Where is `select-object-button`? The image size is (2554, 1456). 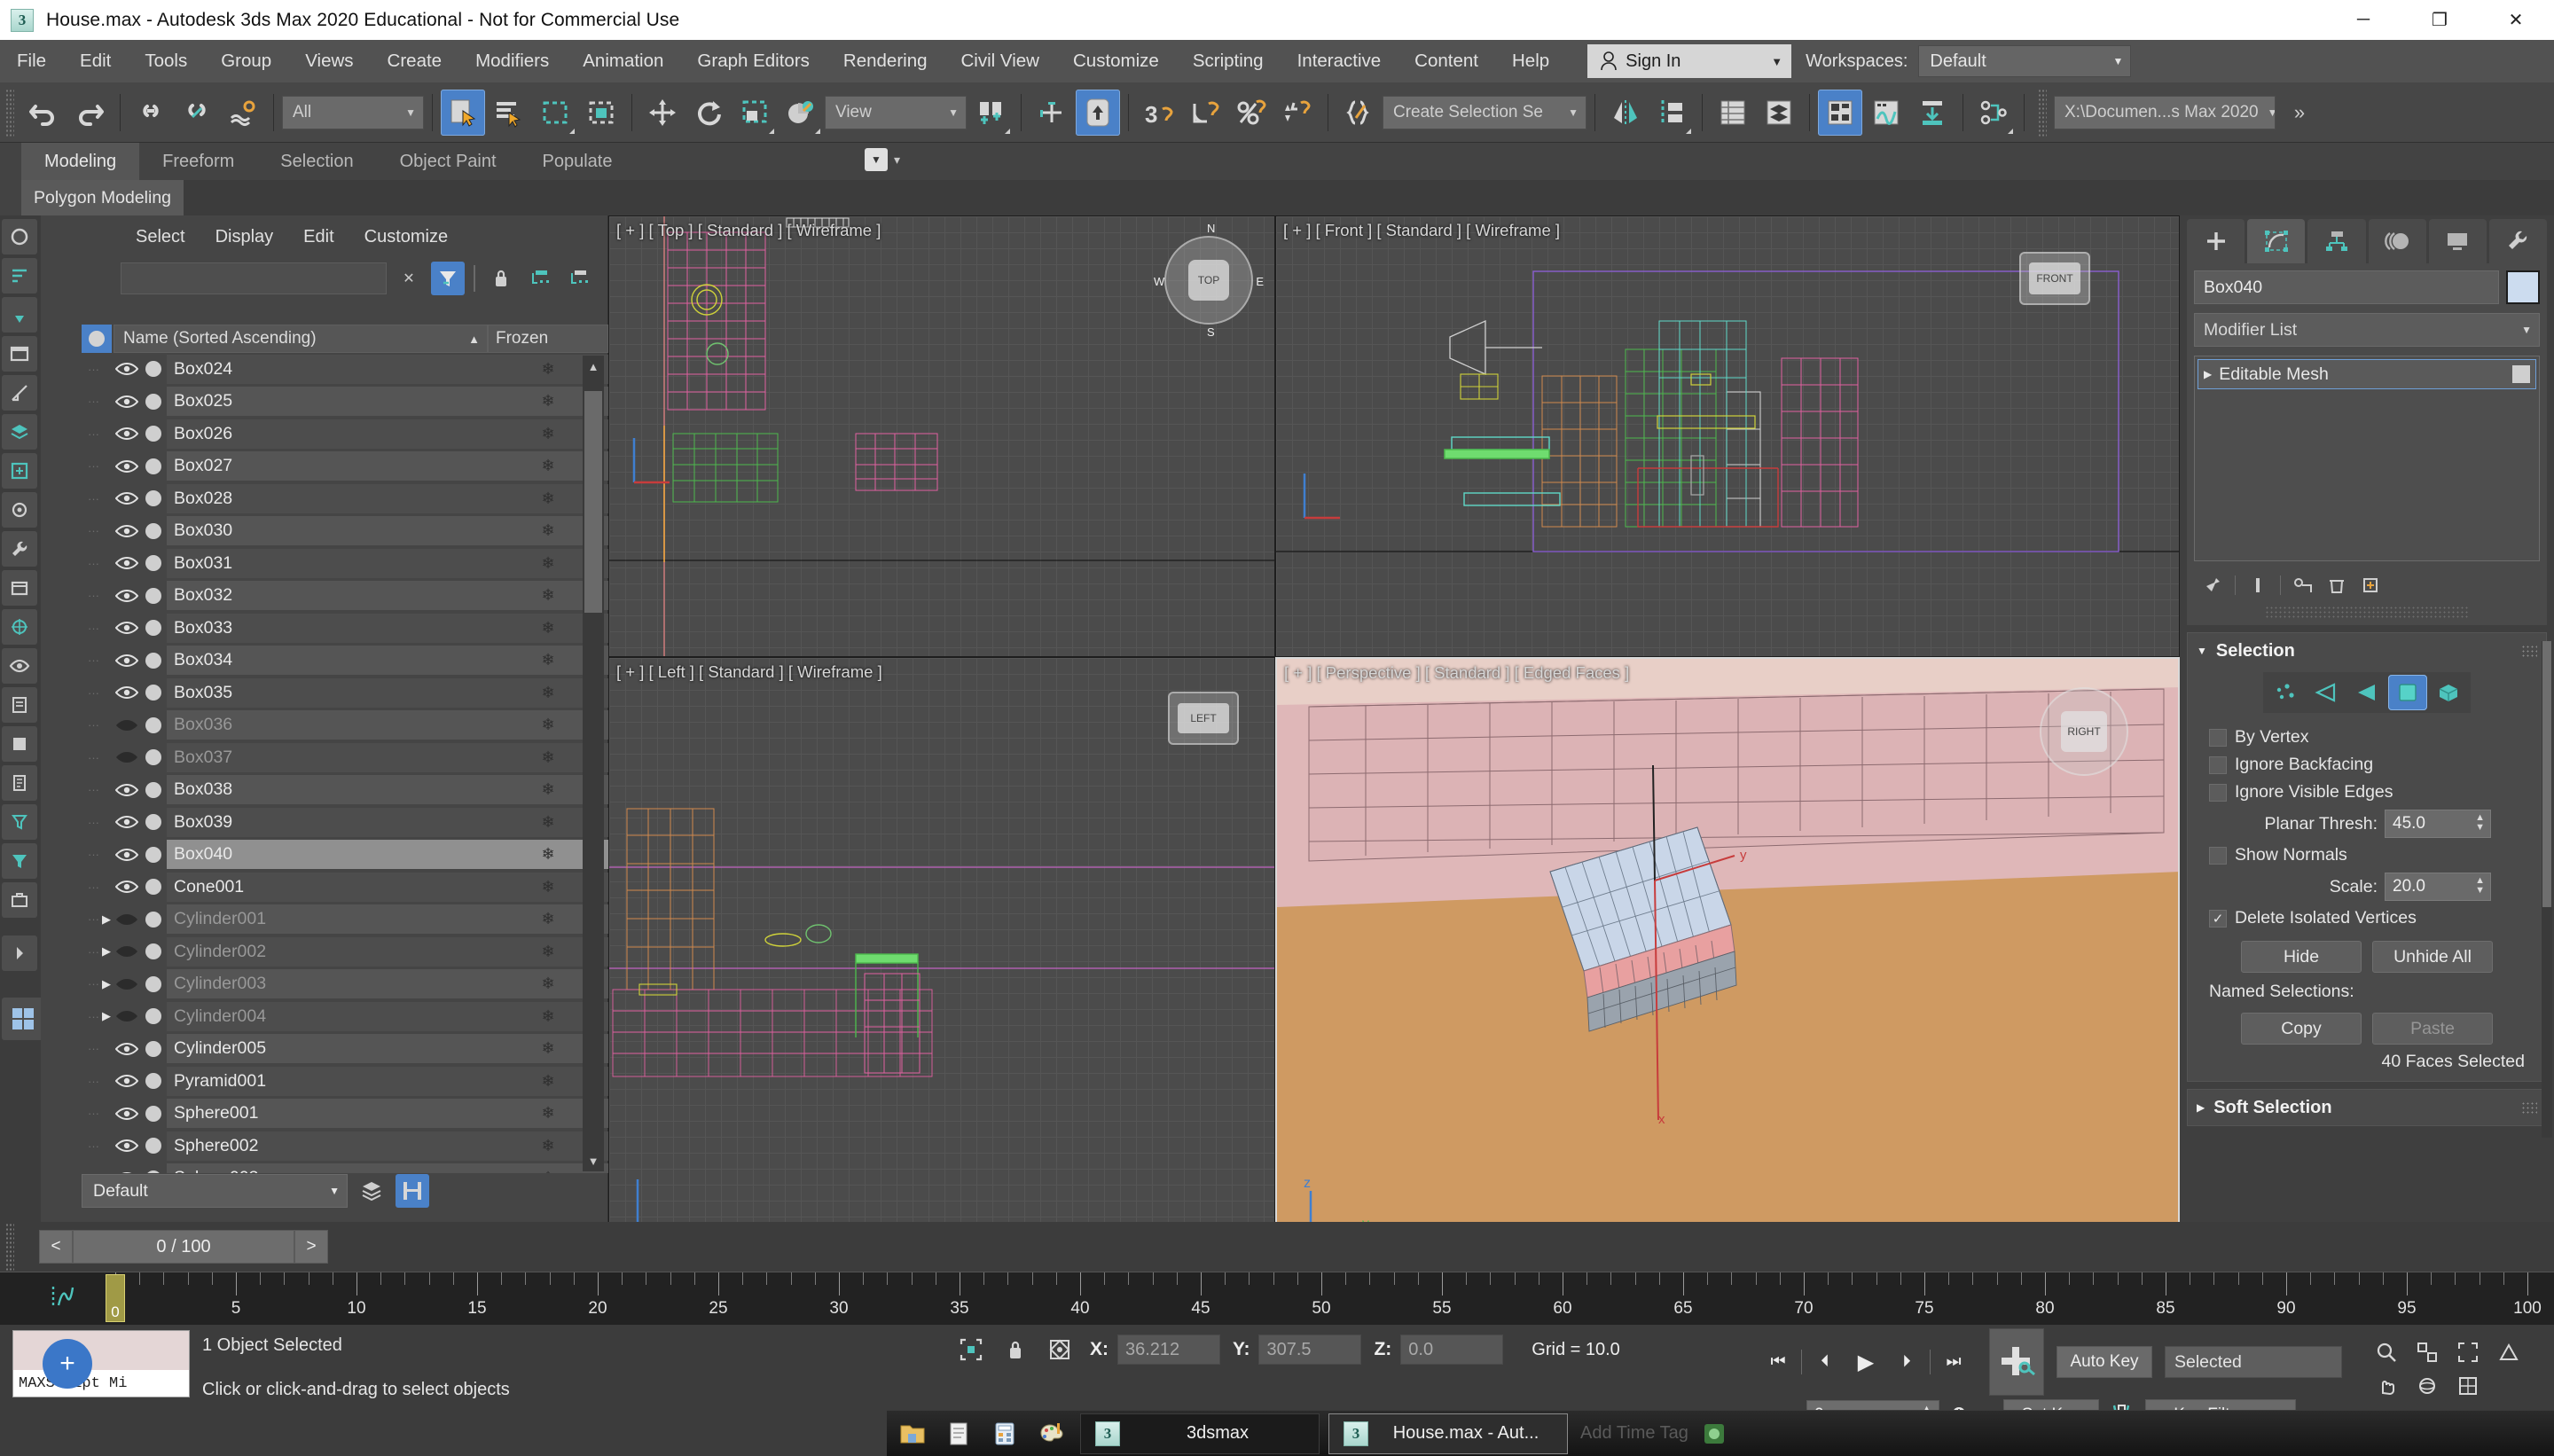
select-object-button is located at coordinates (463, 112).